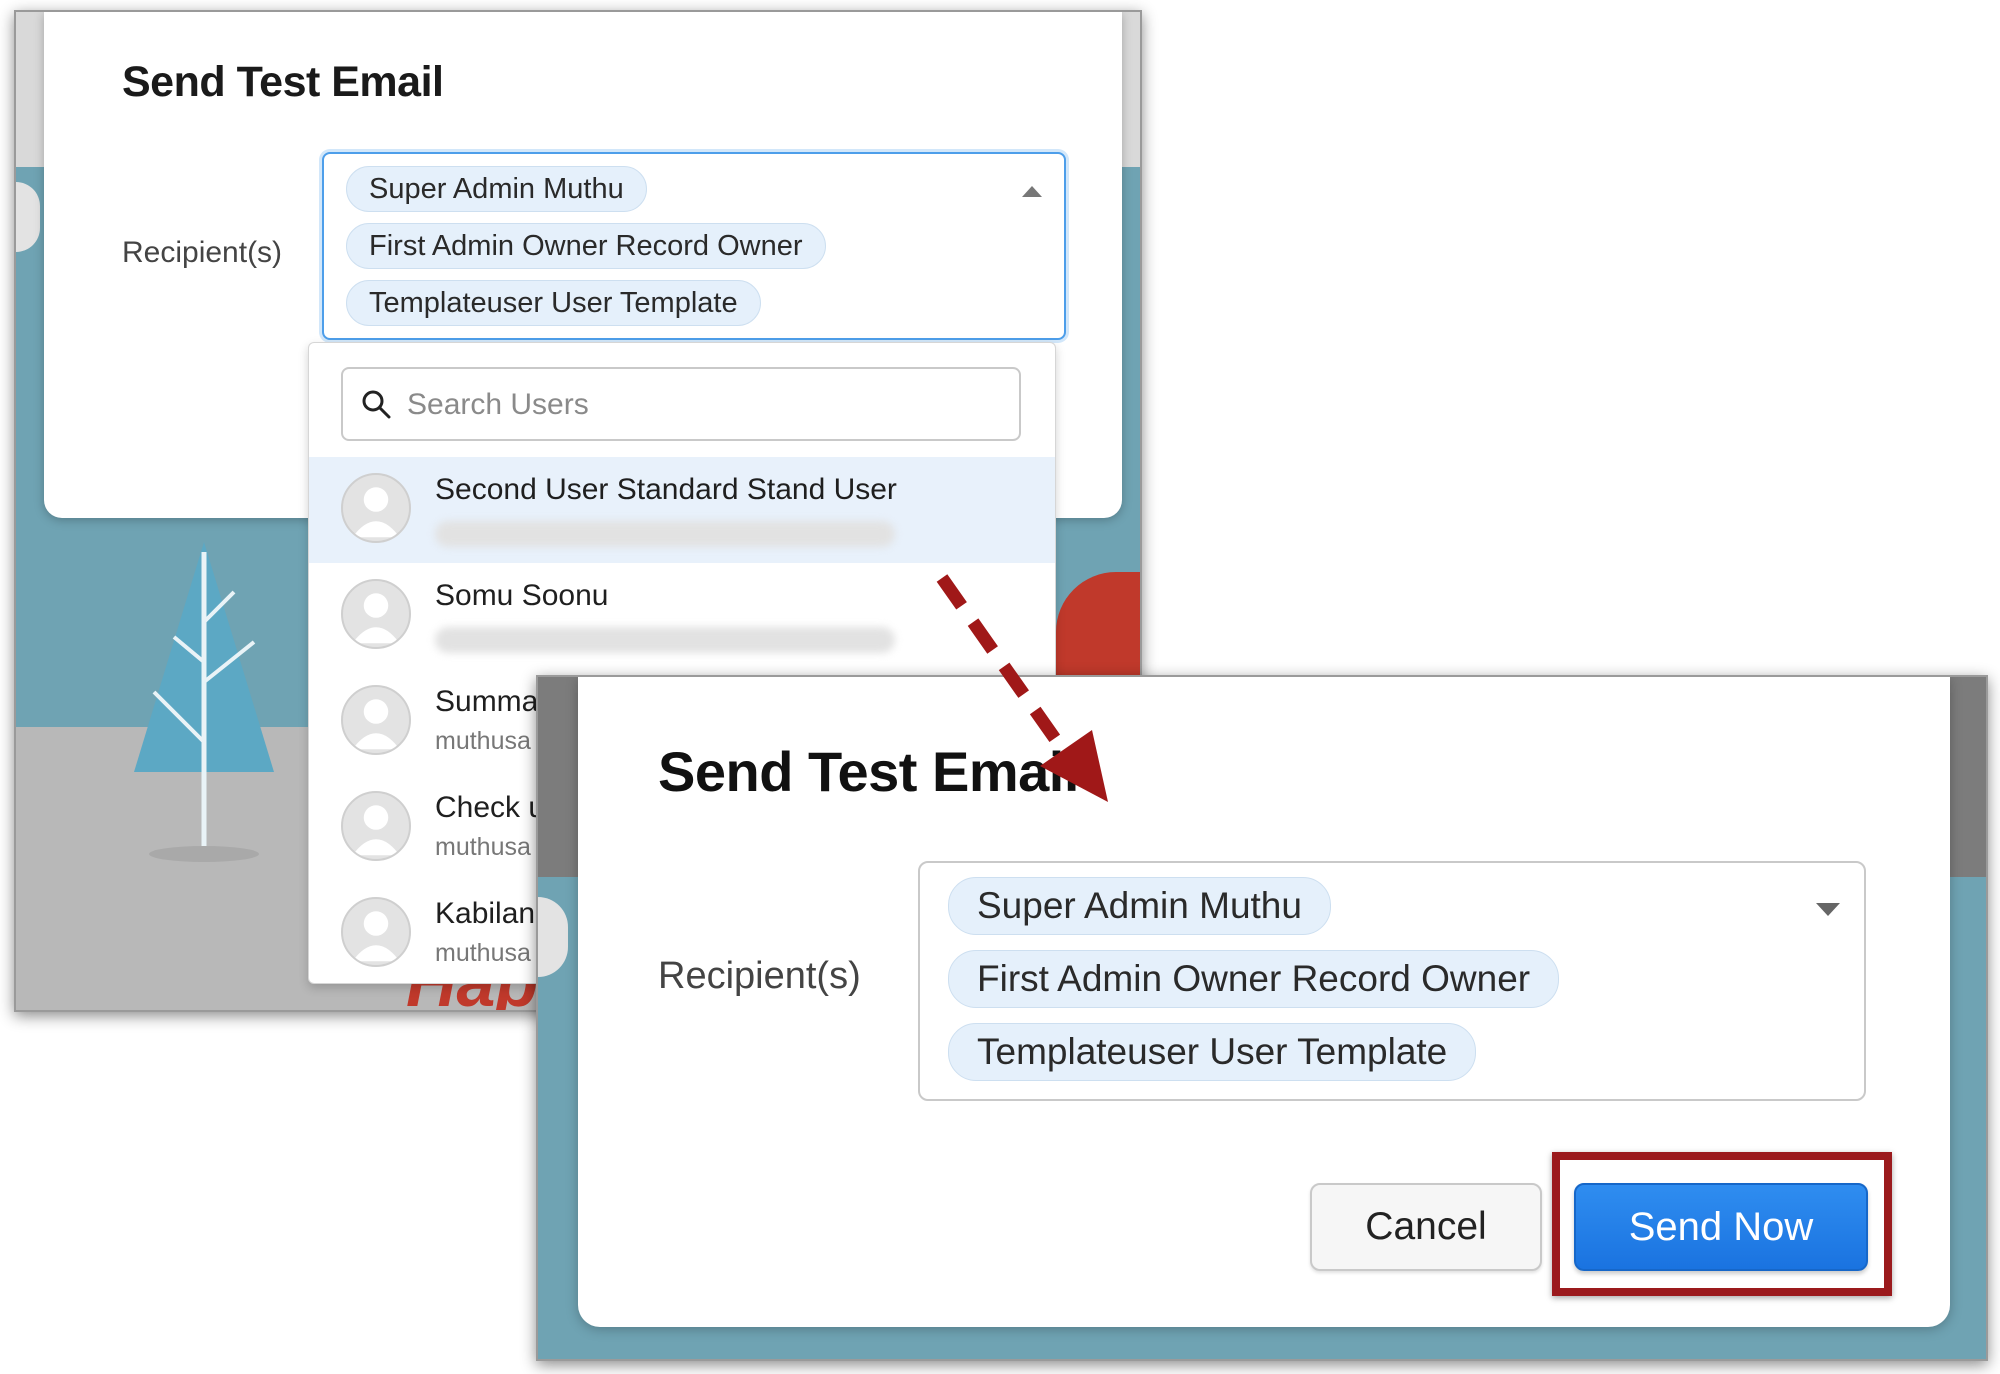 The image size is (2000, 1374). Describe the element at coordinates (1032, 191) in the screenshot. I see `caret-up-icon` at that location.